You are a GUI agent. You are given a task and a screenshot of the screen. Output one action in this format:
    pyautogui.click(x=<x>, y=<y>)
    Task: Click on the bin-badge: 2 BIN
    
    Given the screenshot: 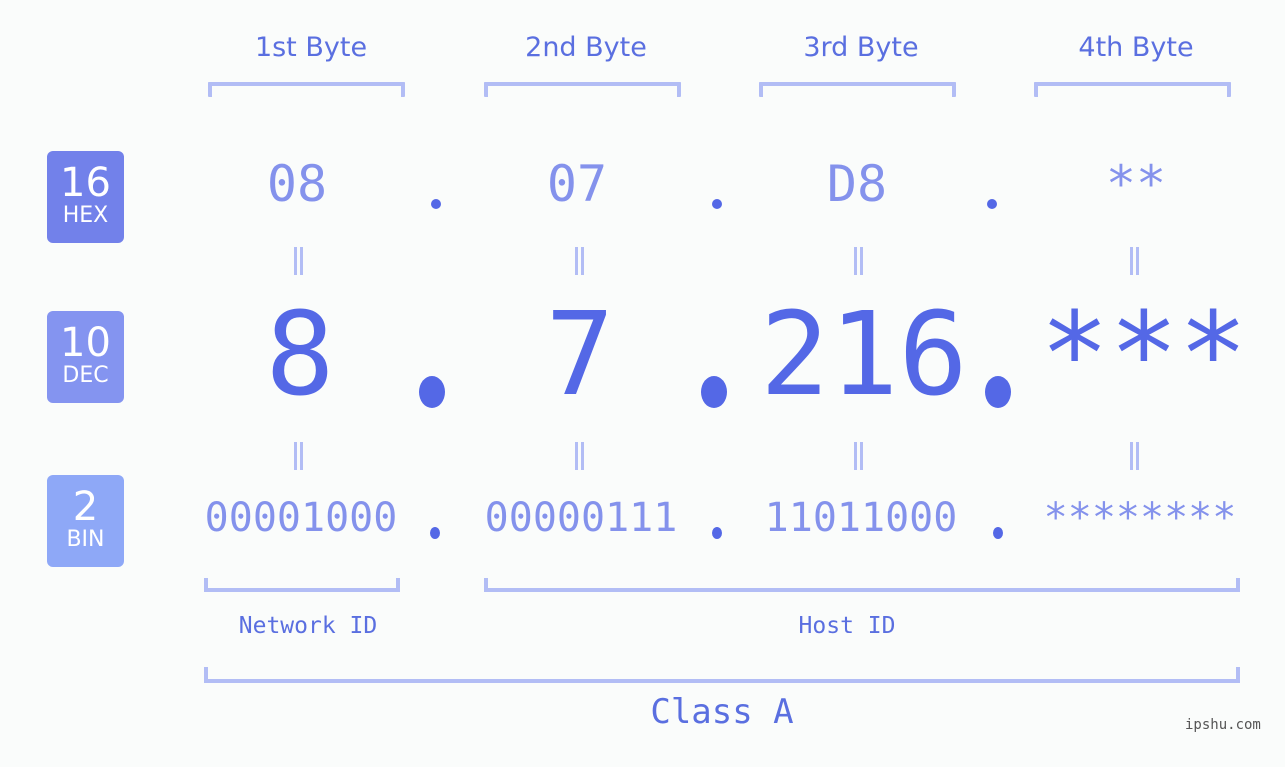 What is the action you would take?
    pyautogui.click(x=85, y=521)
    